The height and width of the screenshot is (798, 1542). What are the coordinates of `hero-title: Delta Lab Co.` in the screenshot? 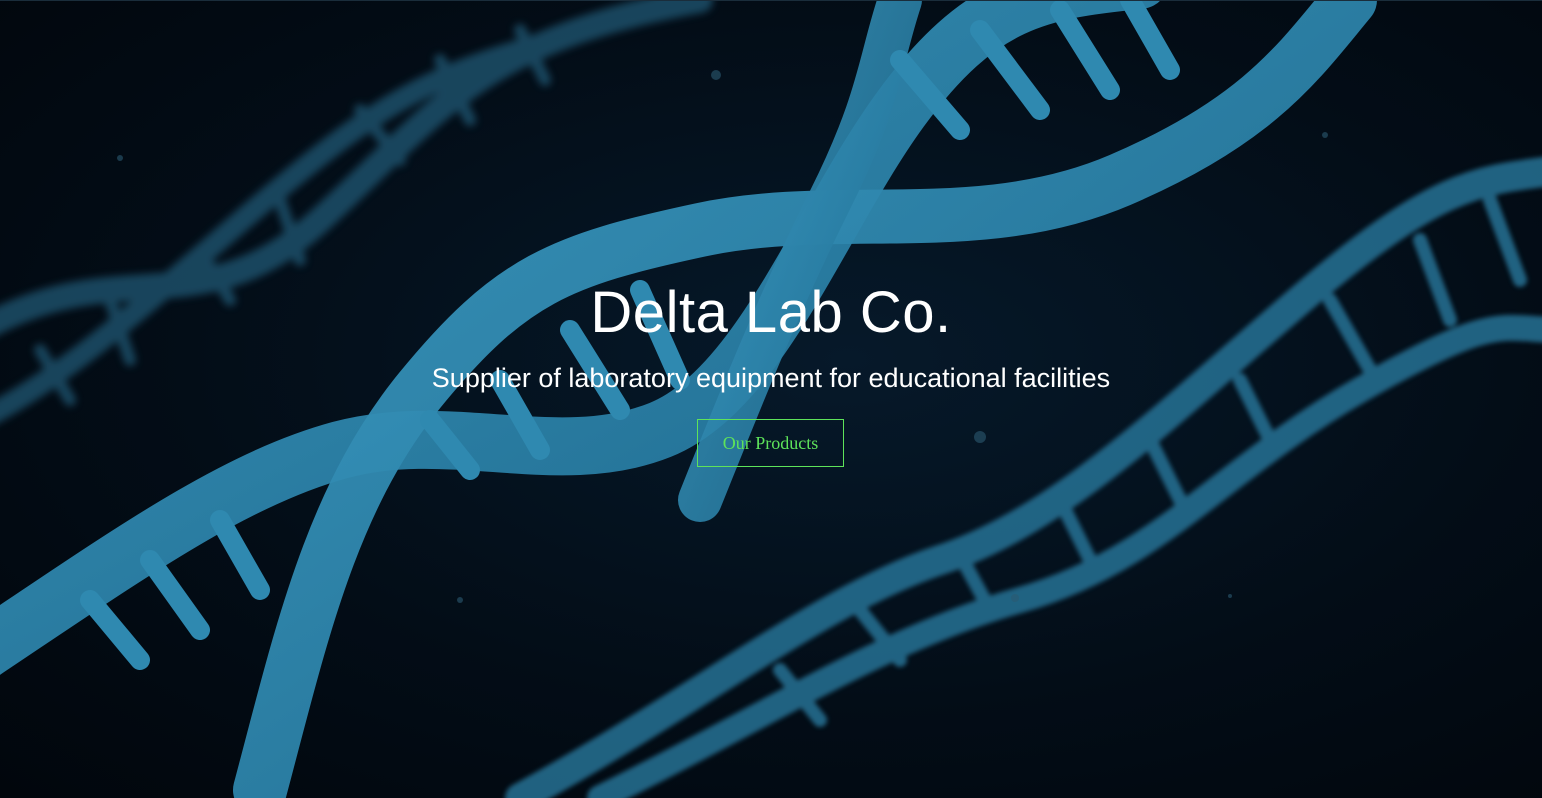 It's located at (771, 312).